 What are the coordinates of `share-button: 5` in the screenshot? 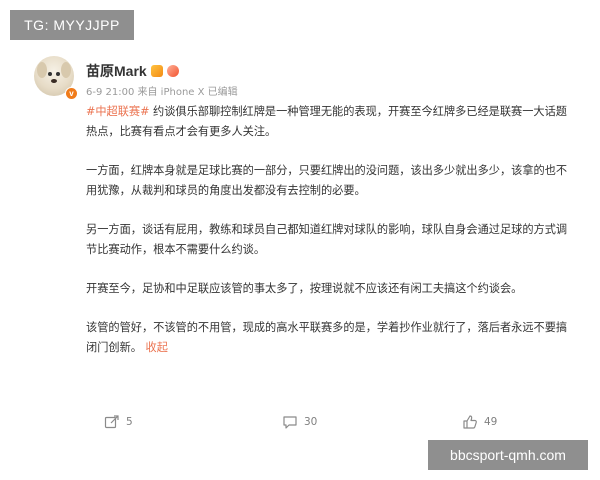 It's located at (118, 422).